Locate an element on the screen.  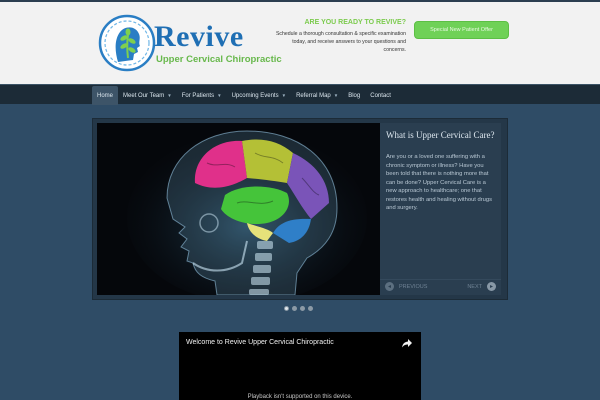
arrow-left-icon: ◂ is located at coordinates (389, 286).